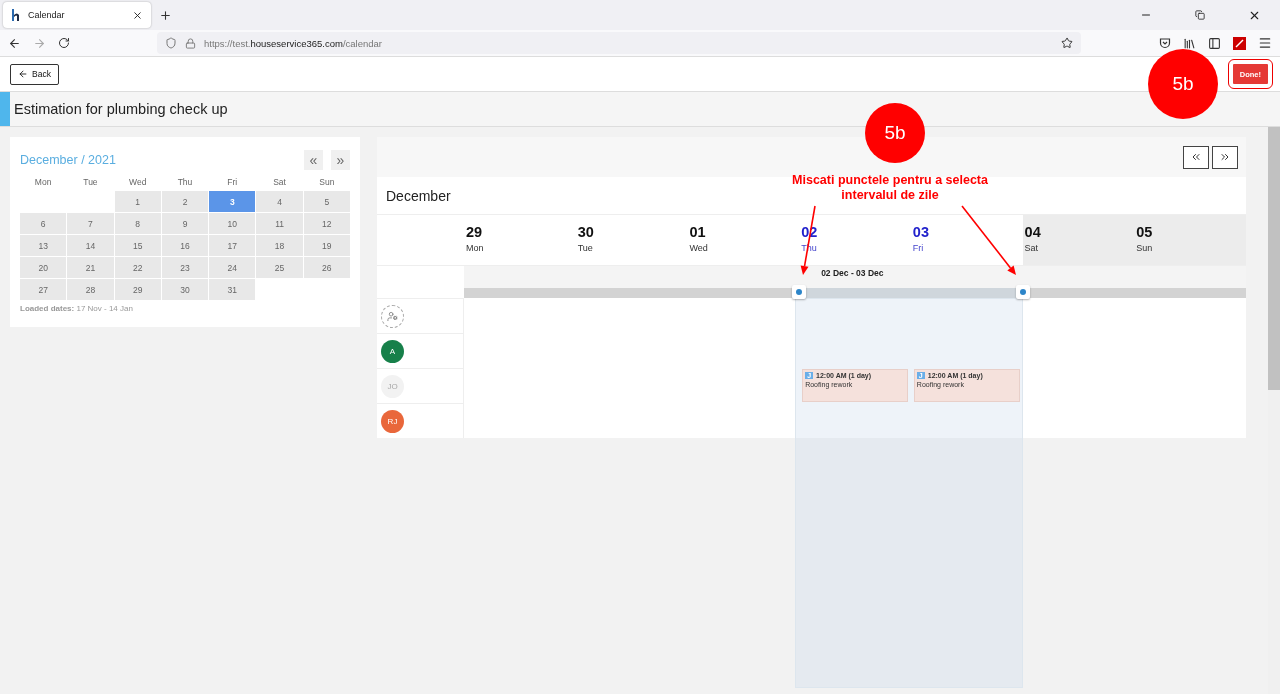 This screenshot has width=1280, height=694. I want to click on calendar-day: 8, so click(137, 223).